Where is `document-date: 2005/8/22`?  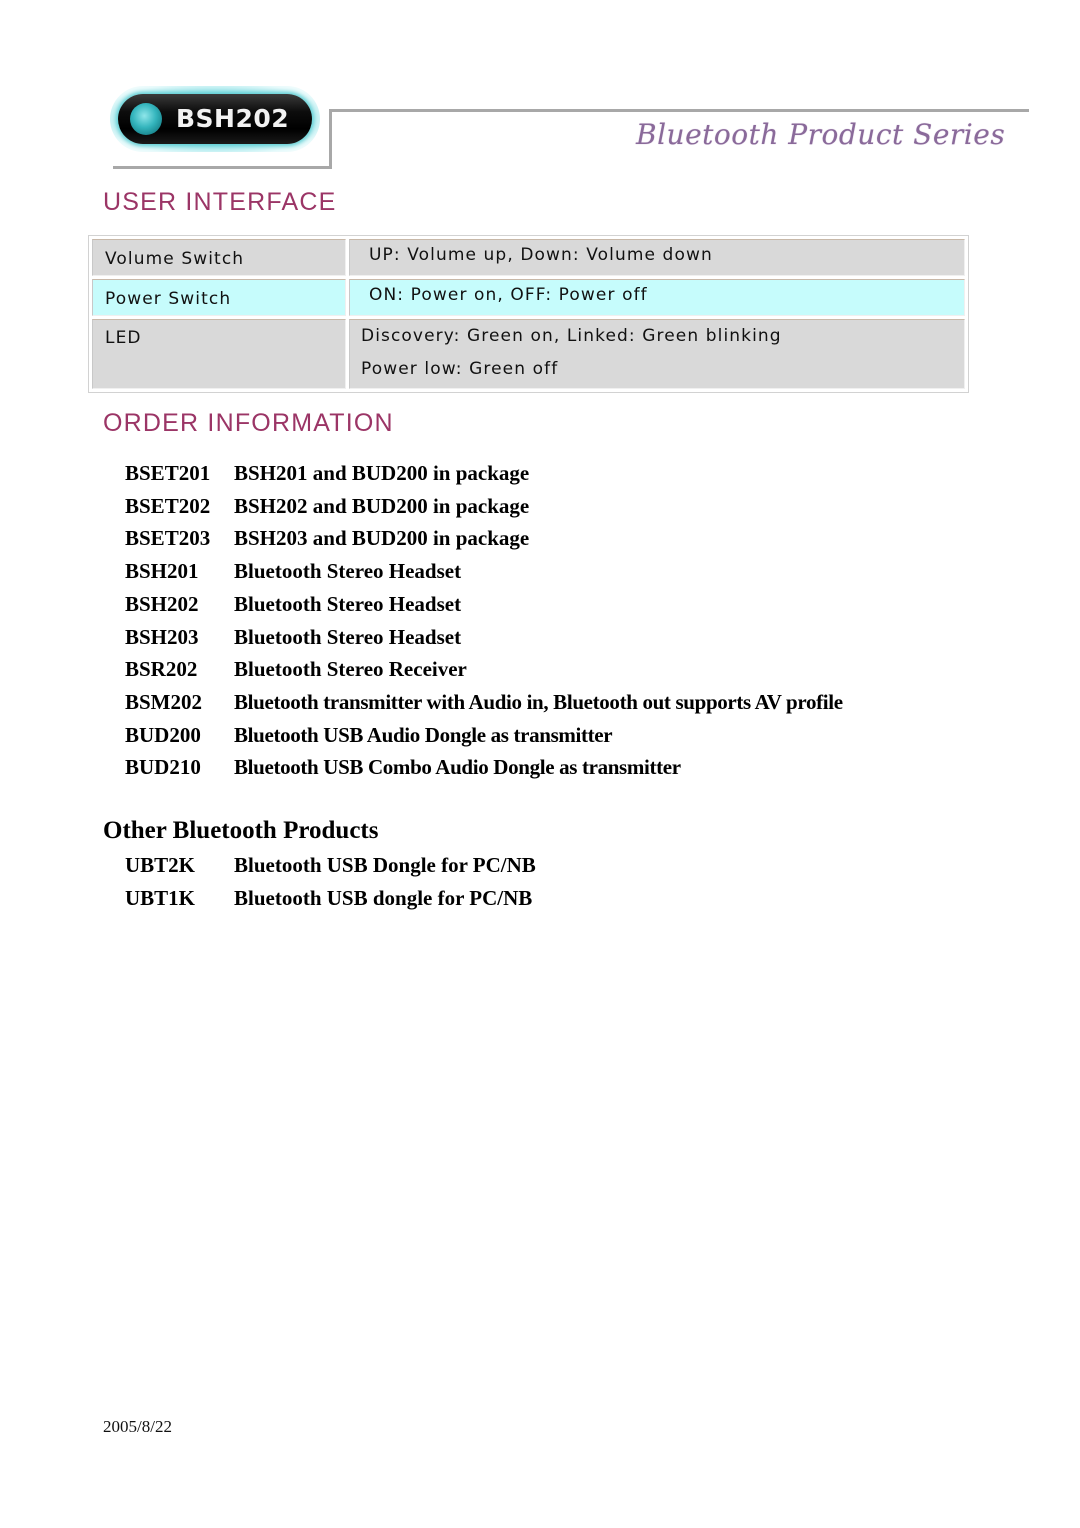 document-date: 2005/8/22 is located at coordinates (137, 1426).